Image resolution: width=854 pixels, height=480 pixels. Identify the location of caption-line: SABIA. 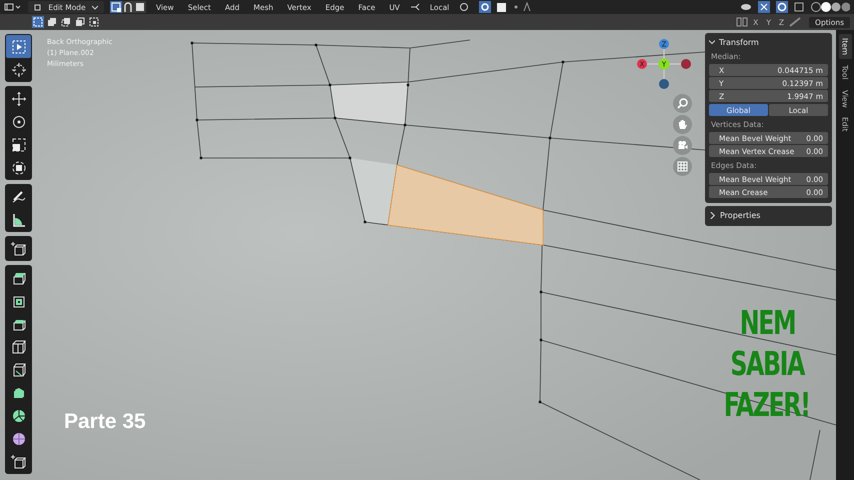
(767, 363).